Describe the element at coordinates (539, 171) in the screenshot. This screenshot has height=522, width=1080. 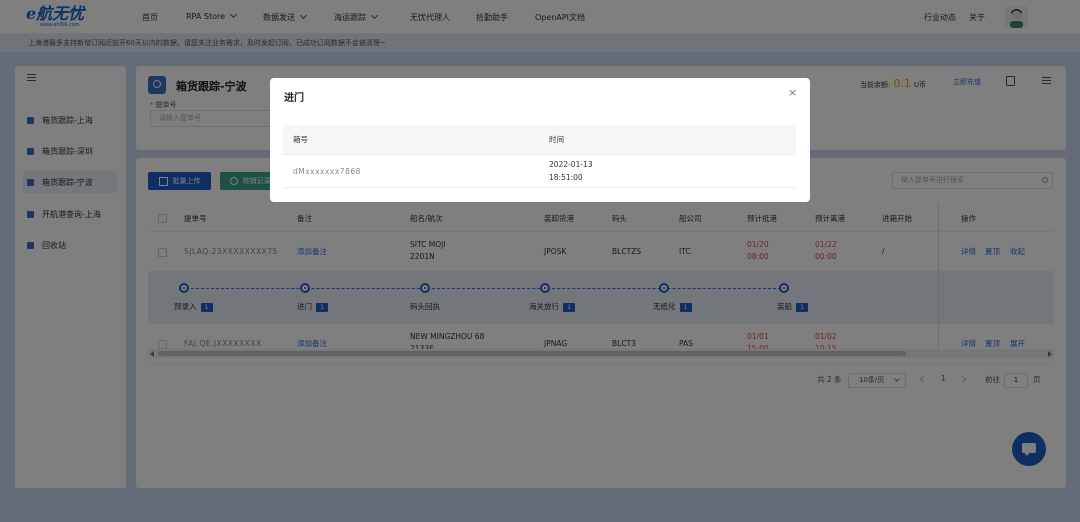
I see `table-row: dMxxxxxxx7868 2022-01-13 18:51:00` at that location.